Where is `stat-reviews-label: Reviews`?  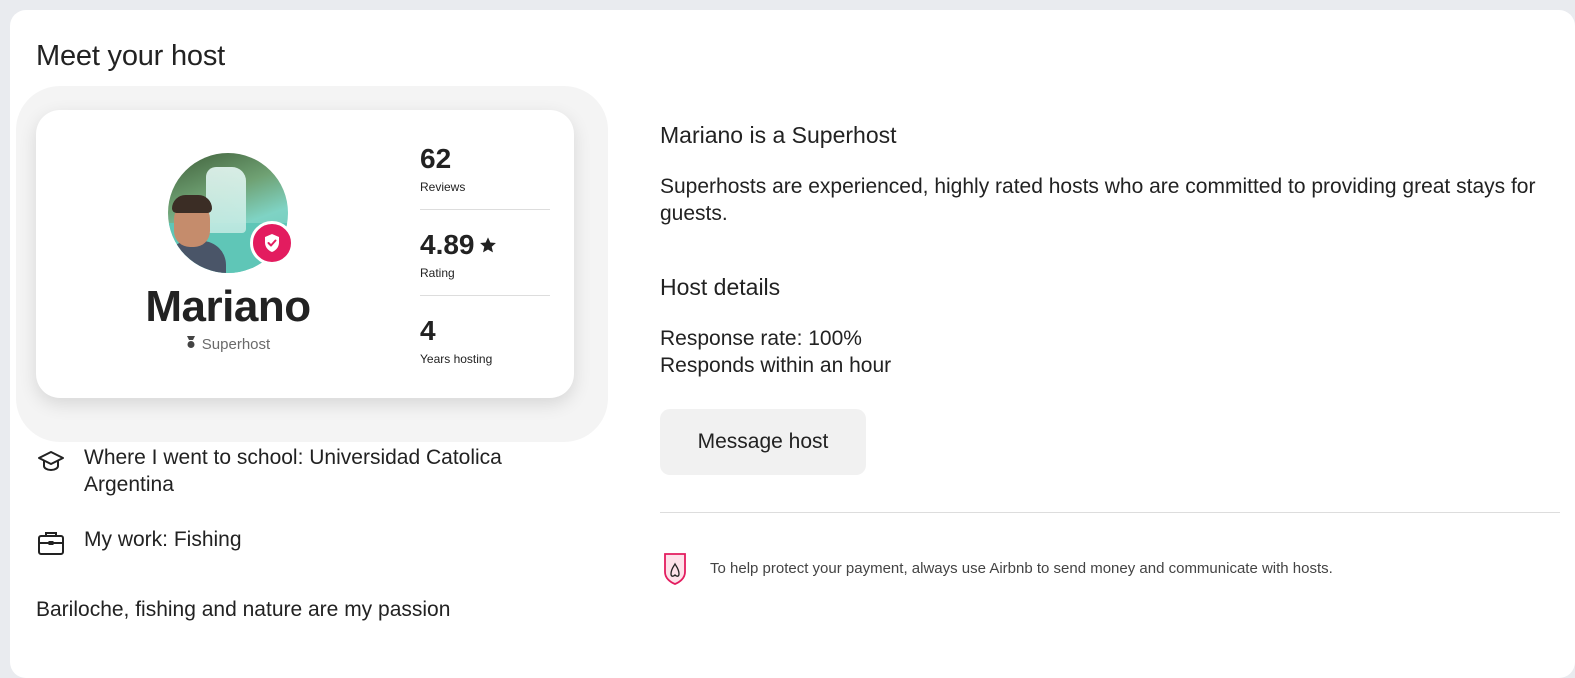 stat-reviews-label: Reviews is located at coordinates (443, 187).